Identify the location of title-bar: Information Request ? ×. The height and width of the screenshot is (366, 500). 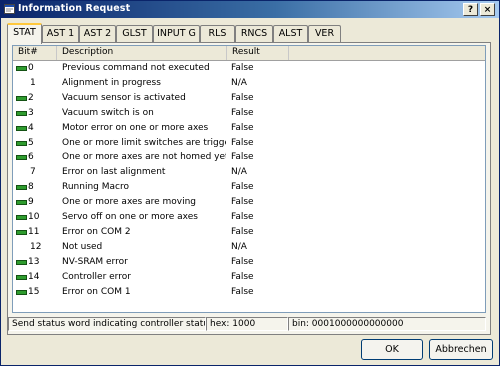
(250, 9).